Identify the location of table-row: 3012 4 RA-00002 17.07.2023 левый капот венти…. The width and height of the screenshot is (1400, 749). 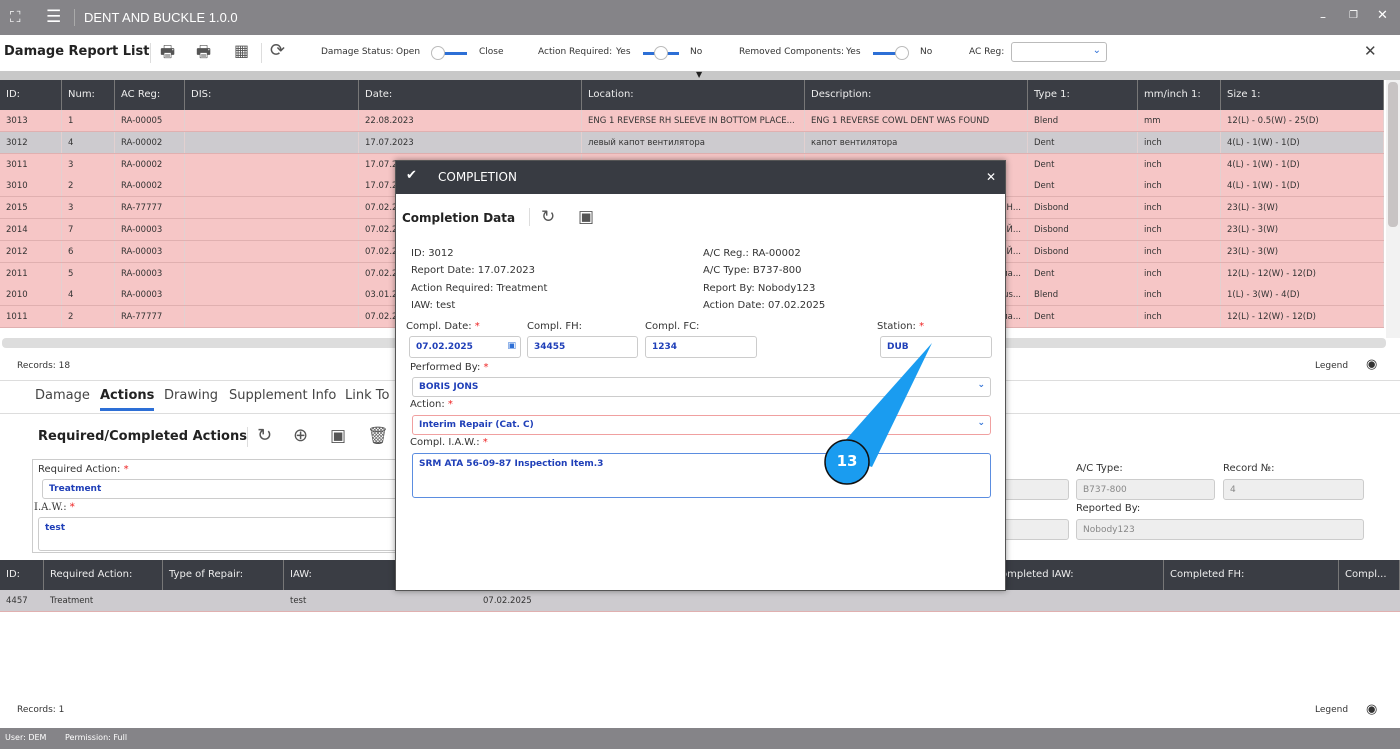
(692, 142).